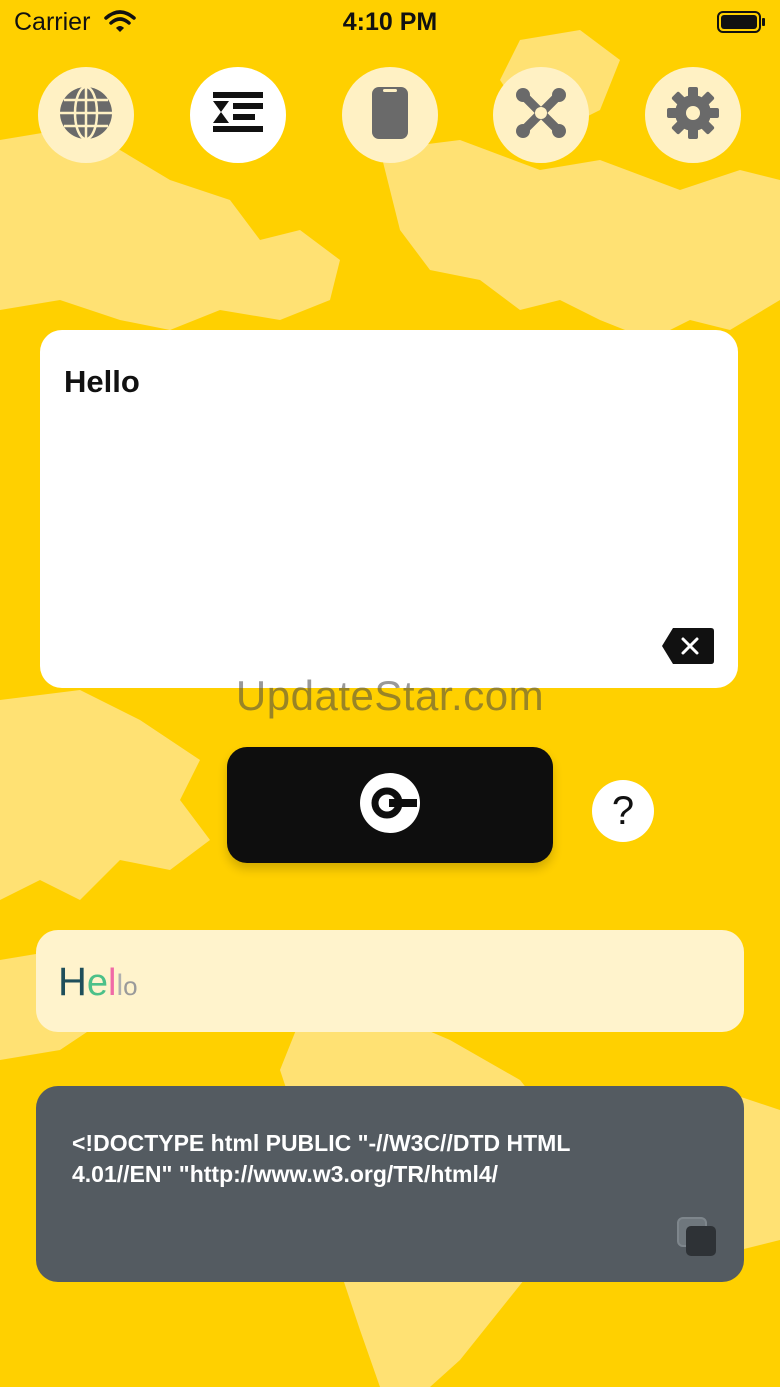 The image size is (780, 1387). Describe the element at coordinates (688, 646) in the screenshot. I see `clear-button` at that location.